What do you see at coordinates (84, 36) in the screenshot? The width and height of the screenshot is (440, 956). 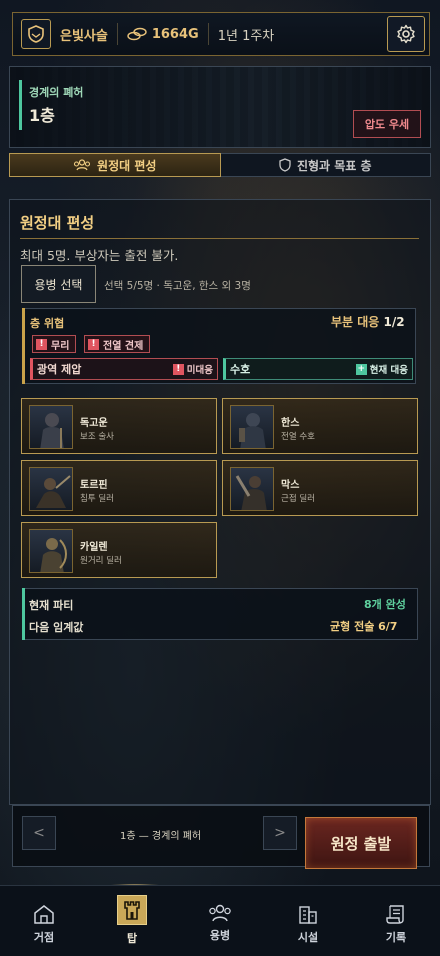 I see `guild-name: 은빛사슬` at bounding box center [84, 36].